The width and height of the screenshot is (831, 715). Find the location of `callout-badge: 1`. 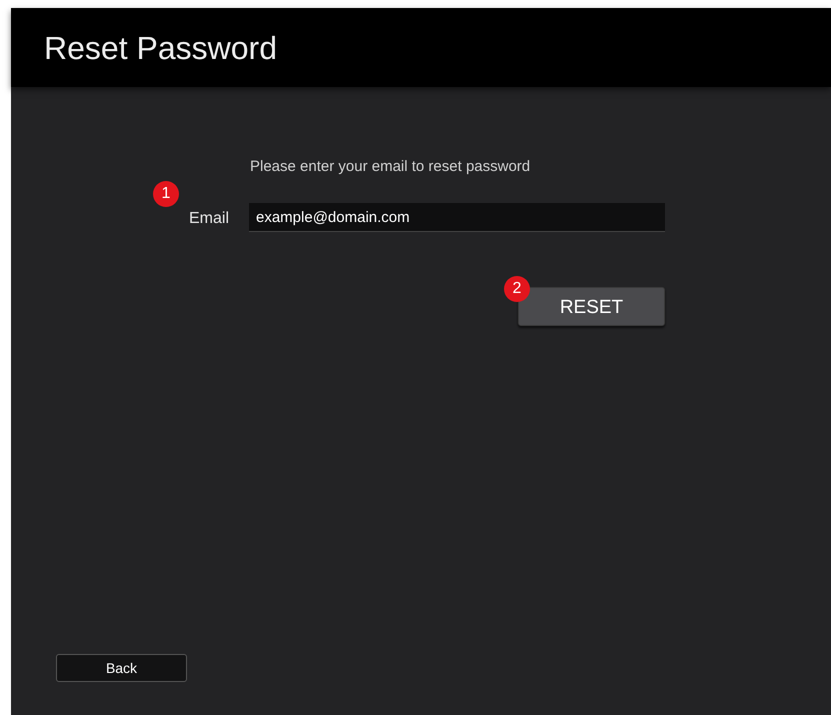

callout-badge: 1 is located at coordinates (166, 194).